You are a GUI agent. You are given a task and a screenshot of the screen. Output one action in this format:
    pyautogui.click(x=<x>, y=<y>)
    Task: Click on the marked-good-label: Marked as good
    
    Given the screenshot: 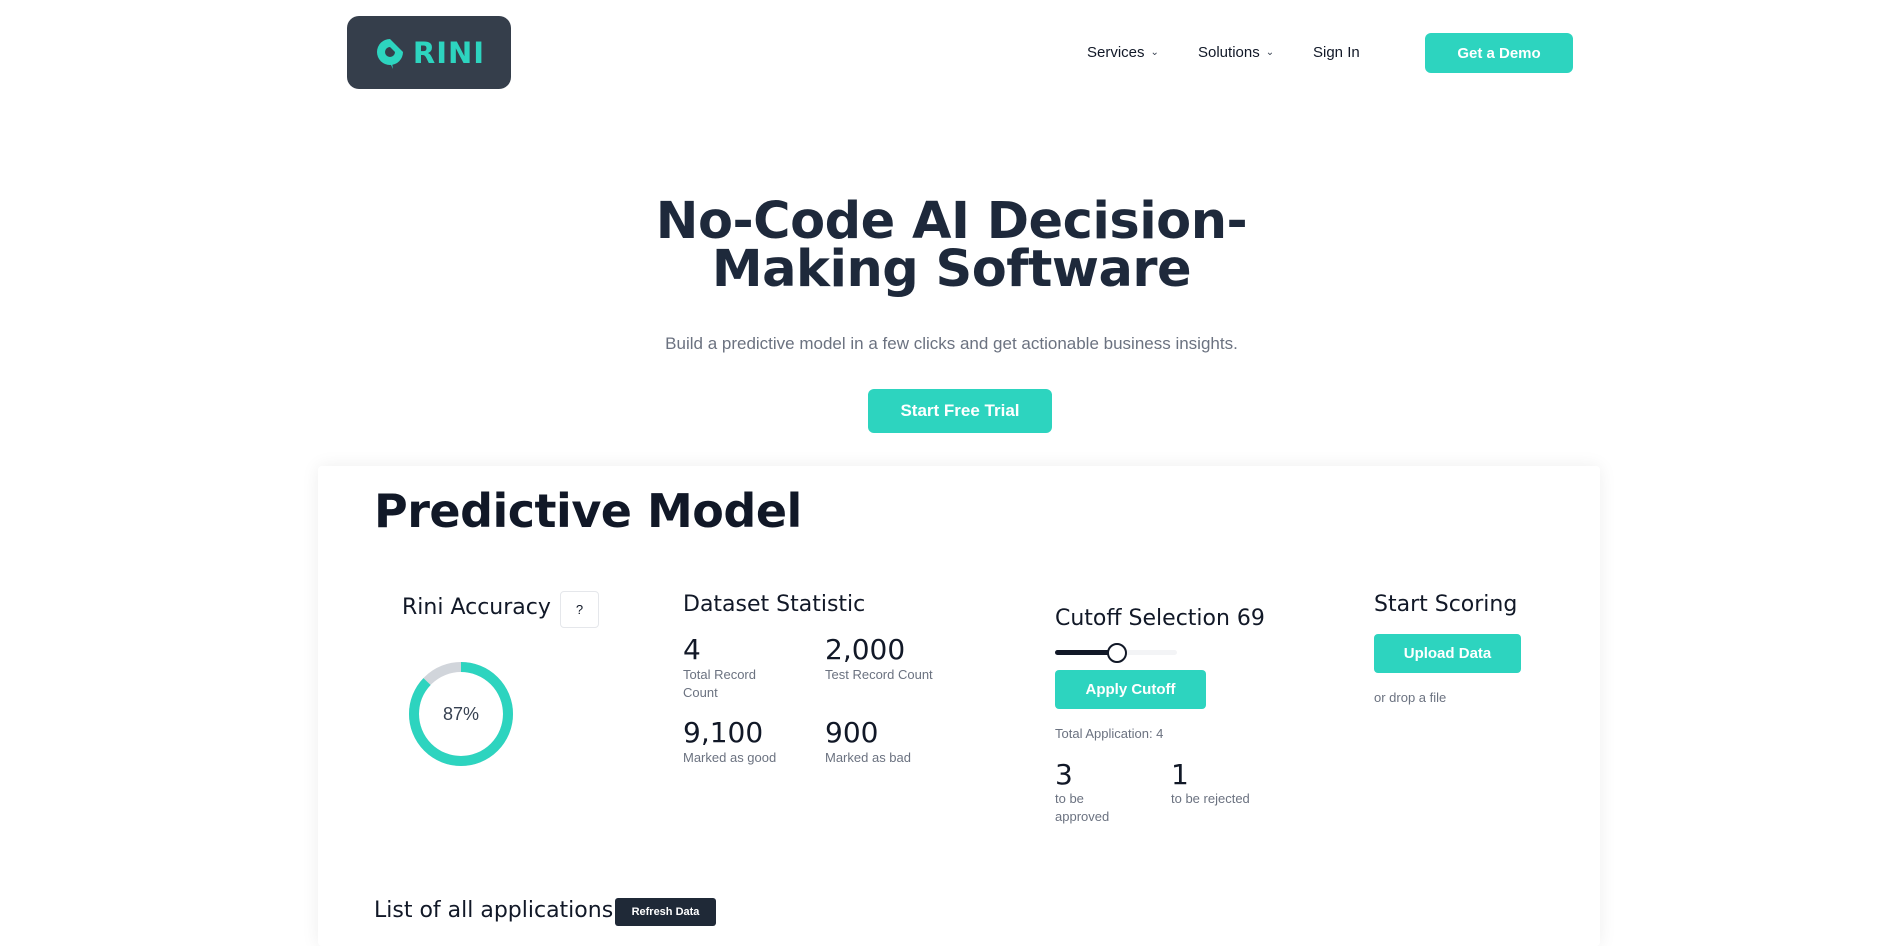 What is the action you would take?
    pyautogui.click(x=730, y=757)
    